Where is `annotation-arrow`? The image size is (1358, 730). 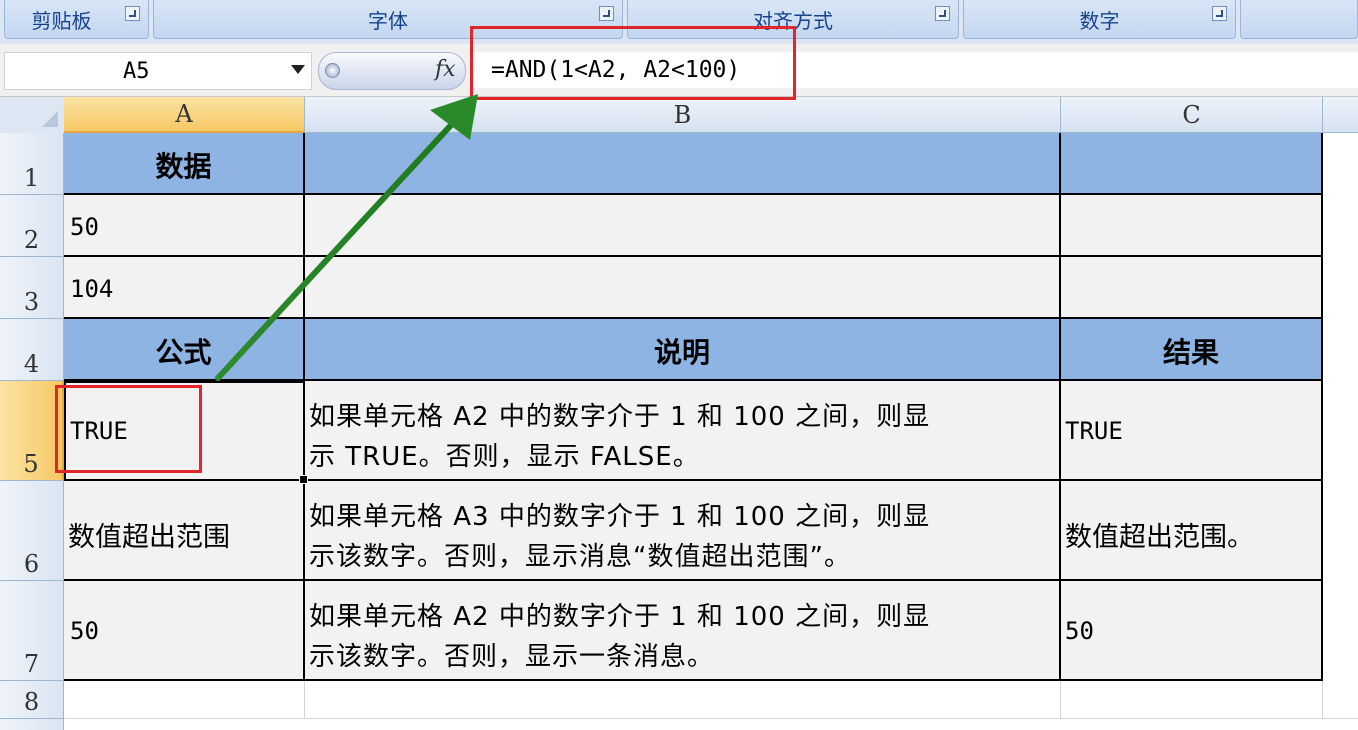
annotation-arrow is located at coordinates (346, 237).